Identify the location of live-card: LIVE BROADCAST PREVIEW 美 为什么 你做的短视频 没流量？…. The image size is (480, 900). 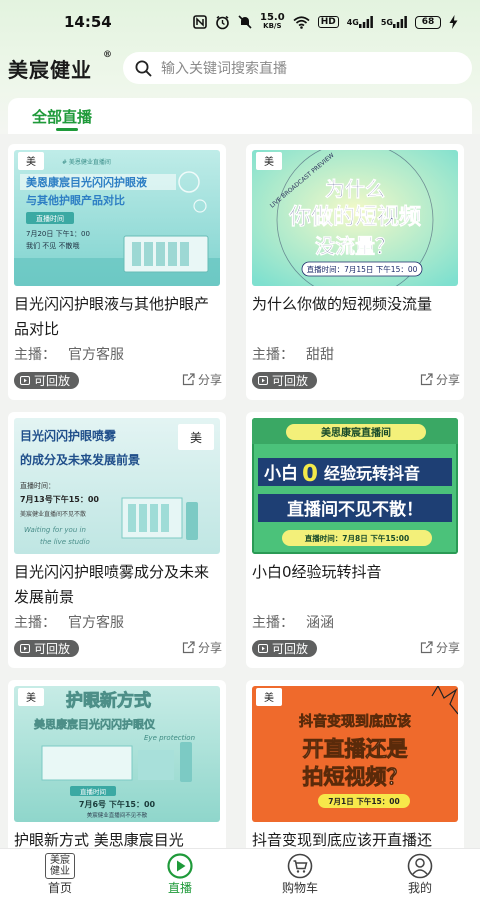
(355, 272).